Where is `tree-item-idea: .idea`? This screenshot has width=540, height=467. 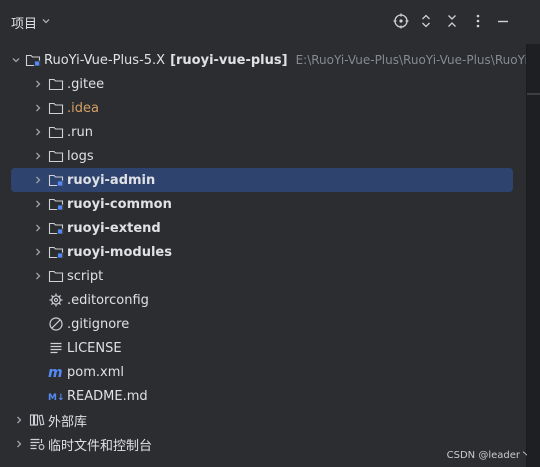 tree-item-idea: .idea is located at coordinates (64, 108).